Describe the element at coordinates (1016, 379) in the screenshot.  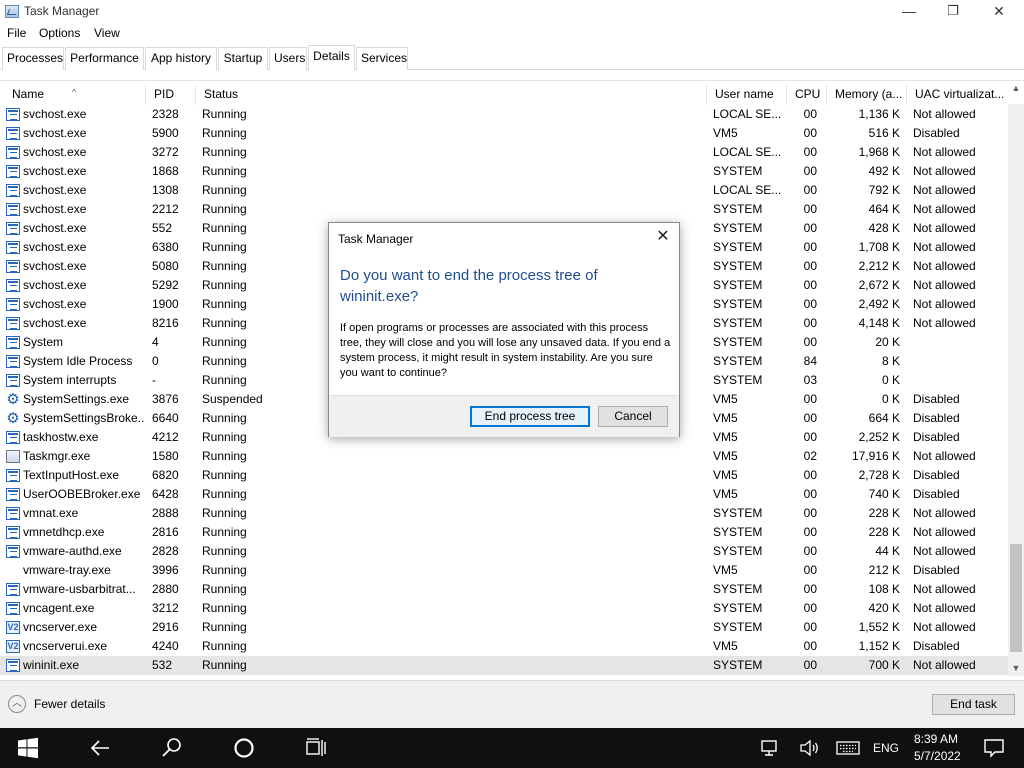
I see `vertical-scrollbar: ▲ ▼` at that location.